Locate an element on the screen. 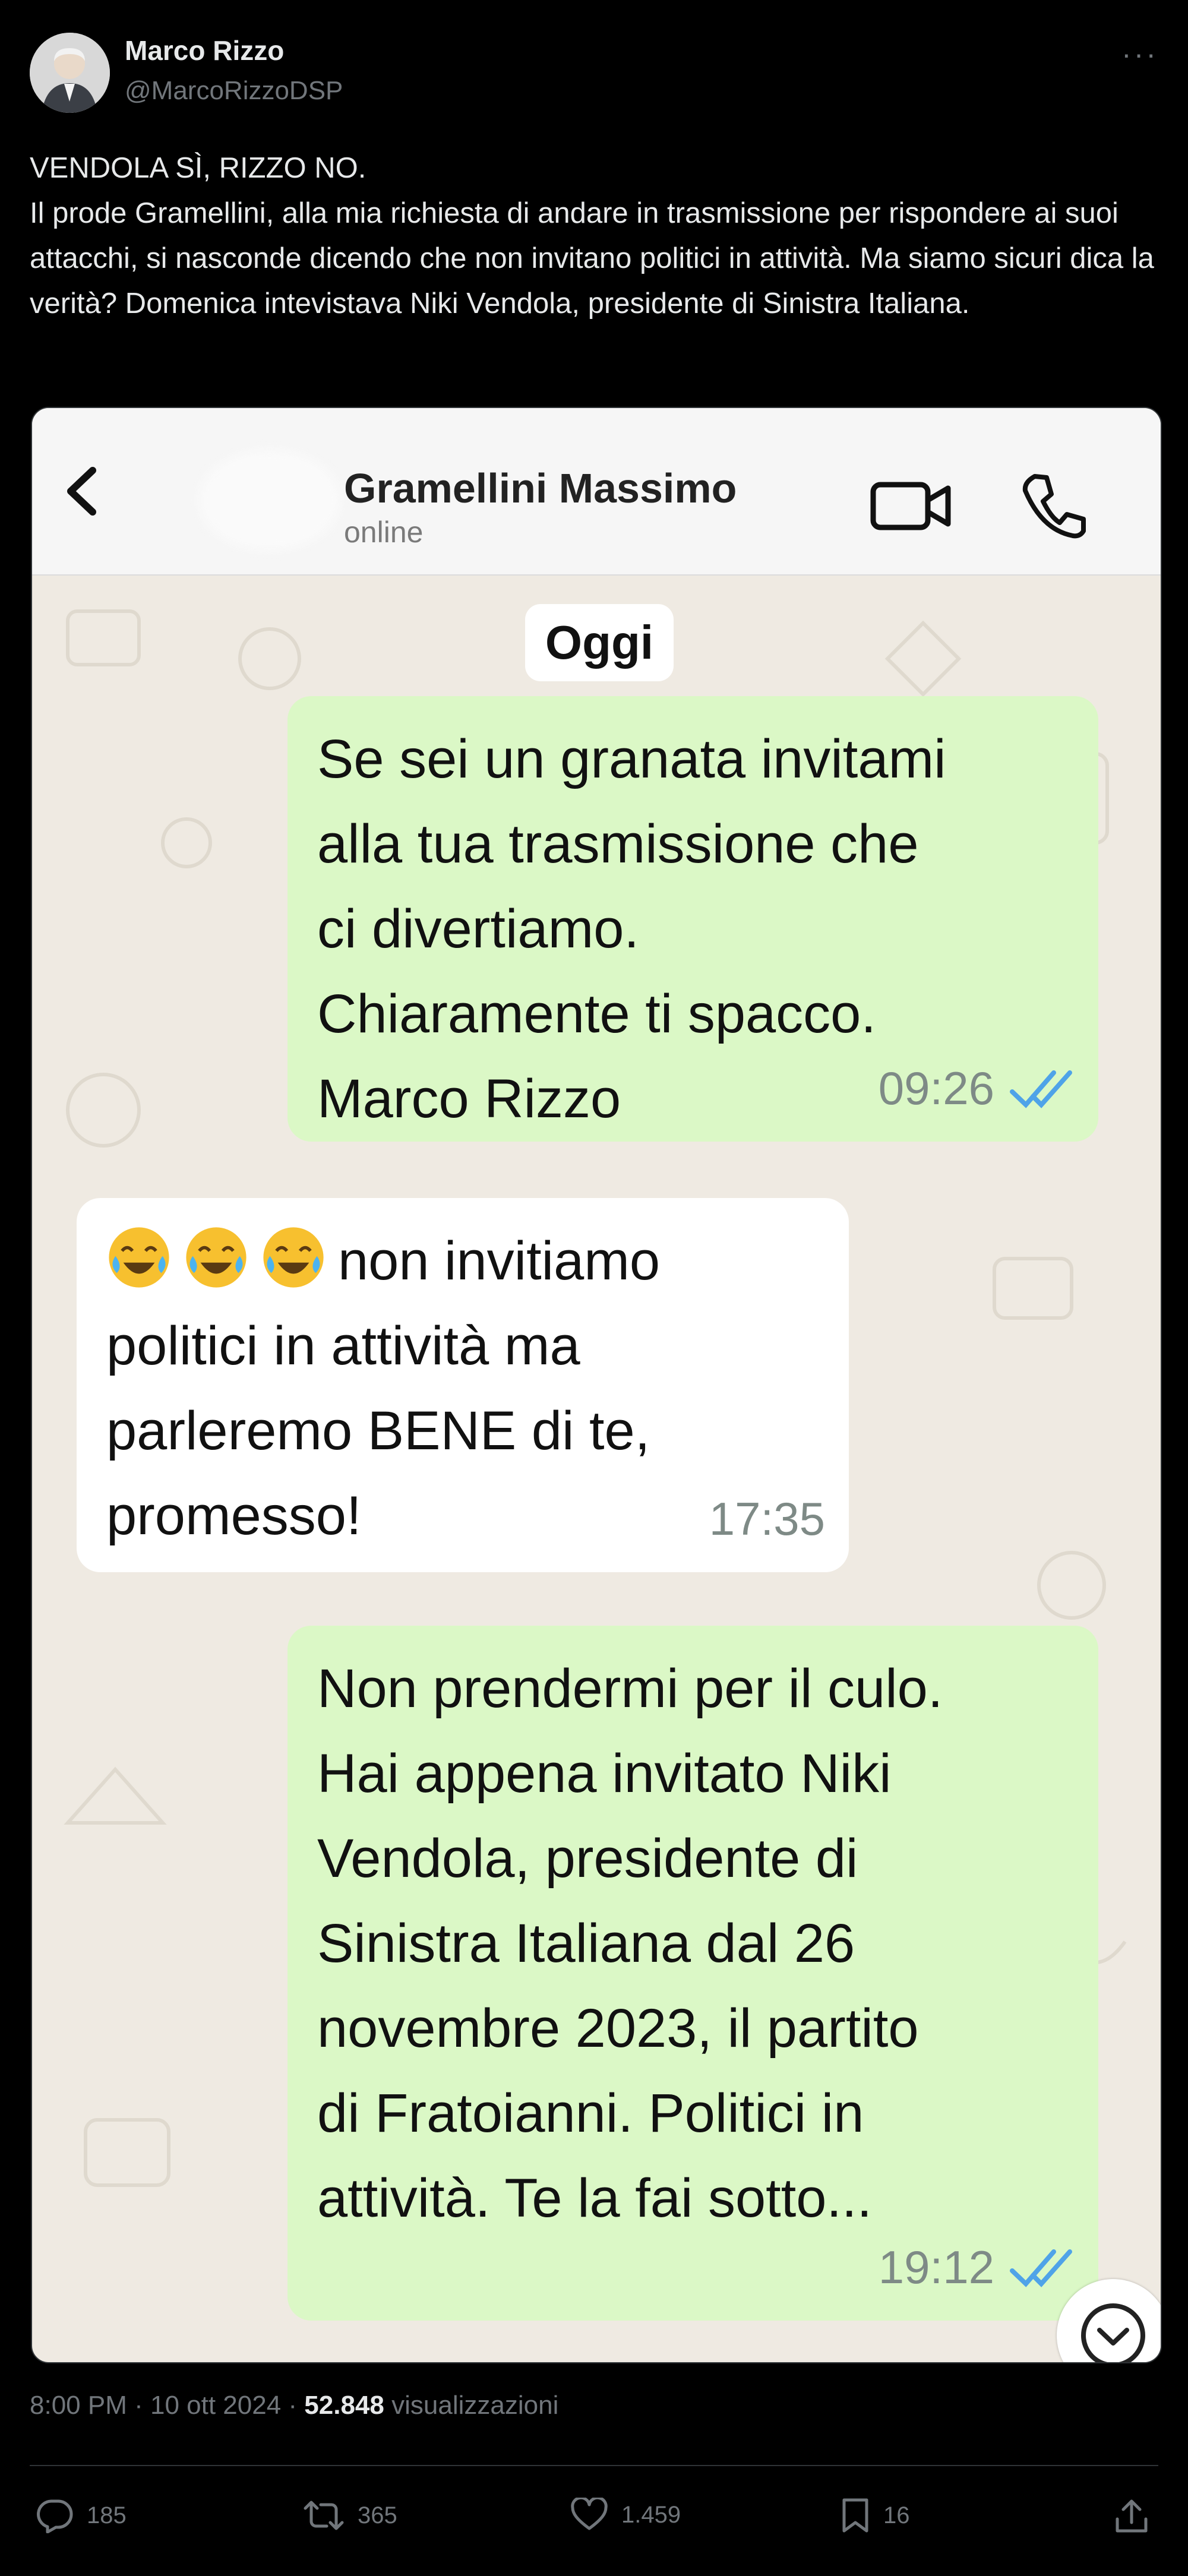  video-call-icon is located at coordinates (911, 506).